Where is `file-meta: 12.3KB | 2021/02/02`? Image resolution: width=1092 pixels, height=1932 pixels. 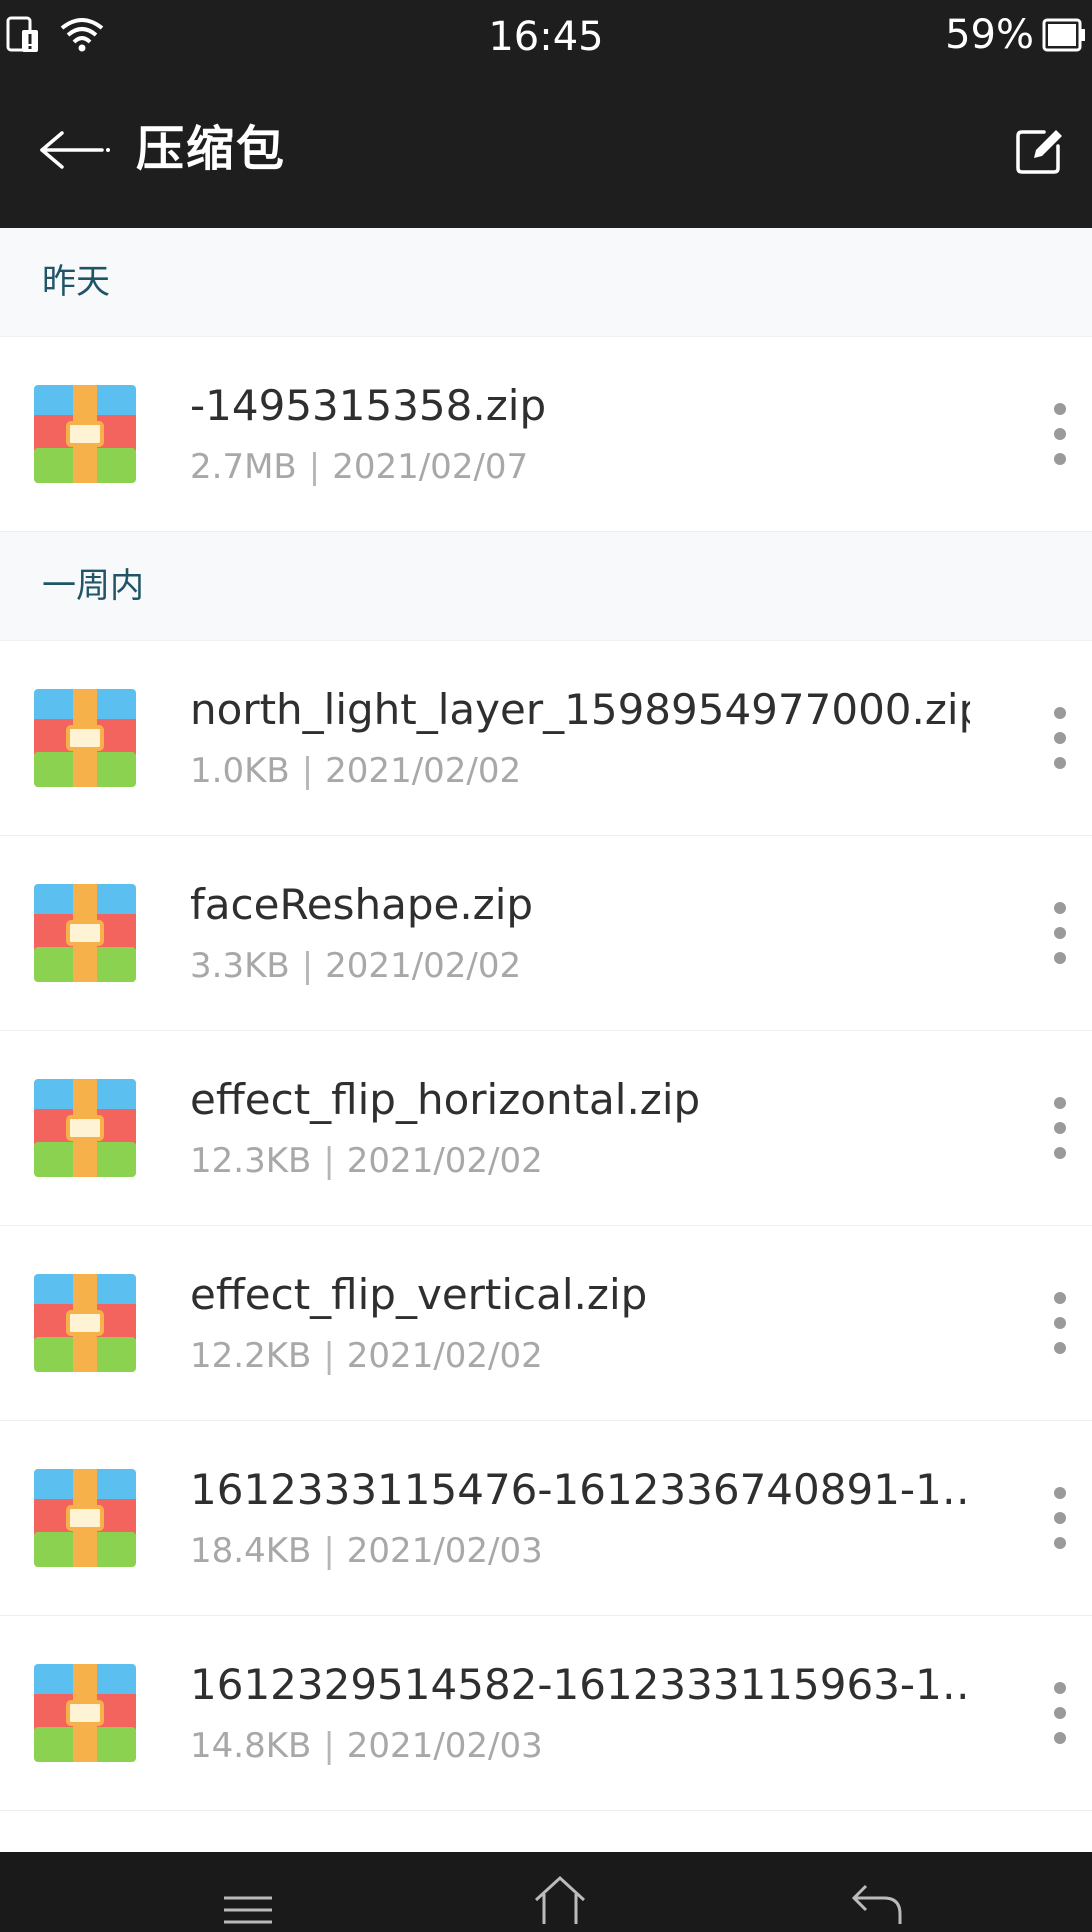
file-meta: 12.3KB | 2021/02/02 is located at coordinates (366, 1161).